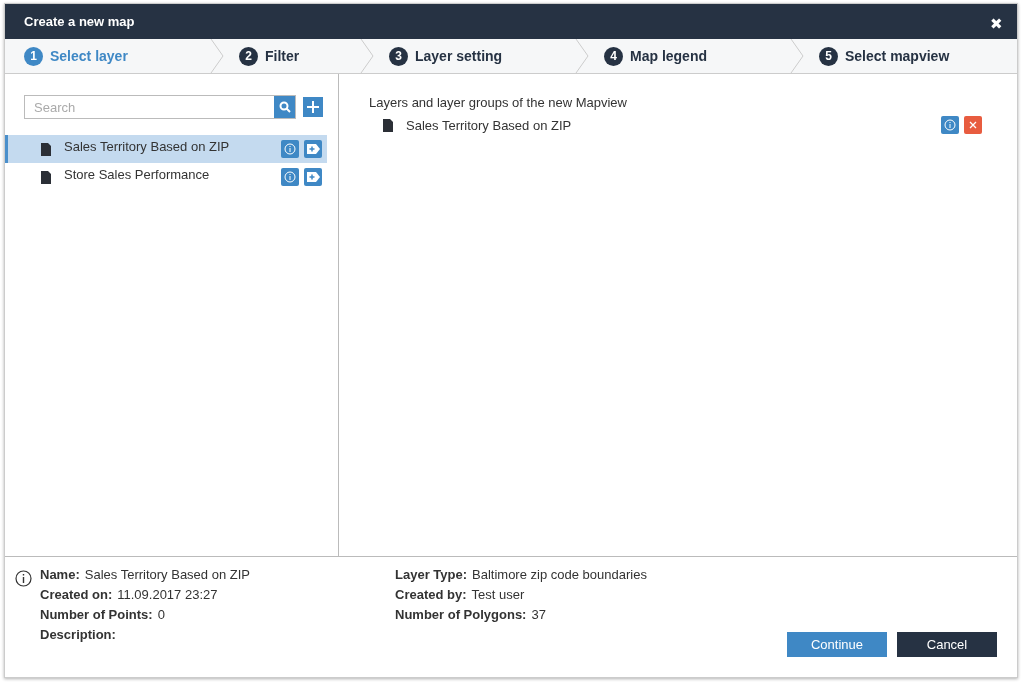 This screenshot has height=682, width=1022. What do you see at coordinates (96, 614) in the screenshot?
I see `detail-label: Number of Points:` at bounding box center [96, 614].